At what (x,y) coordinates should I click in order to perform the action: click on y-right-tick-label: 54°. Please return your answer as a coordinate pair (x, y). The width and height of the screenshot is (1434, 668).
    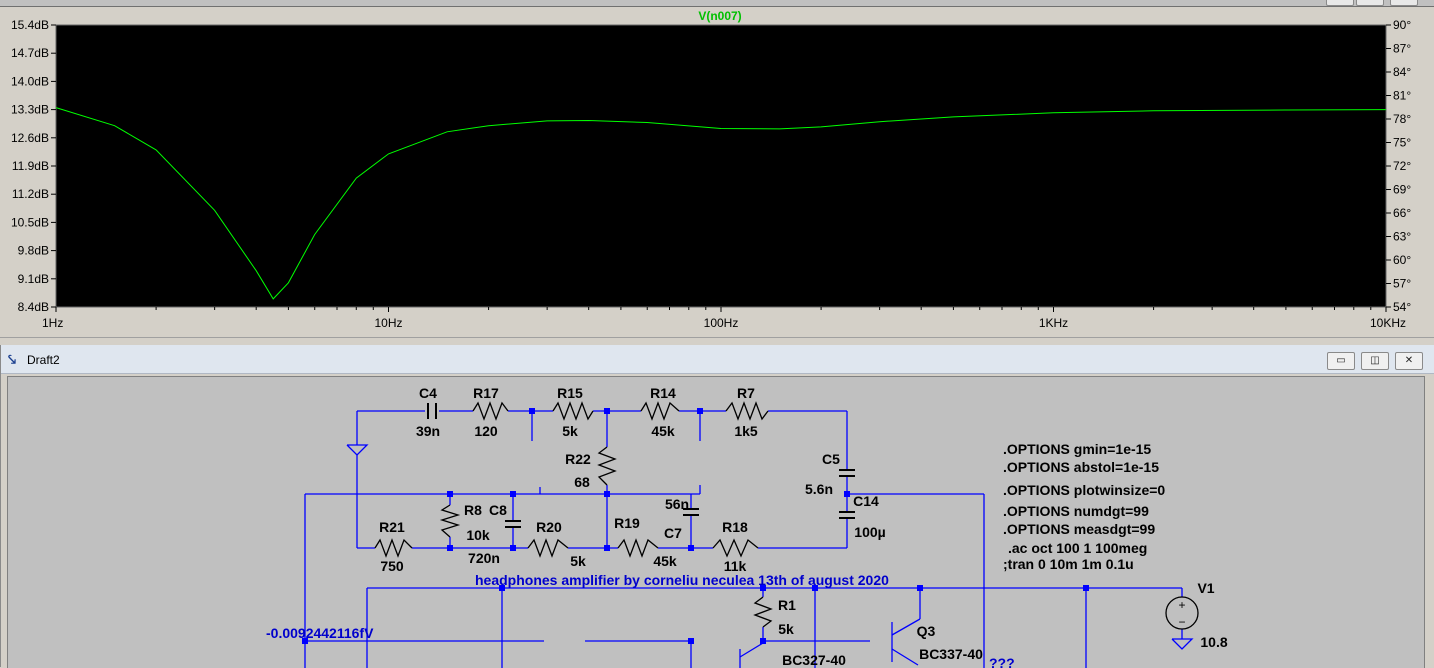
    Looking at the image, I should click on (1402, 307).